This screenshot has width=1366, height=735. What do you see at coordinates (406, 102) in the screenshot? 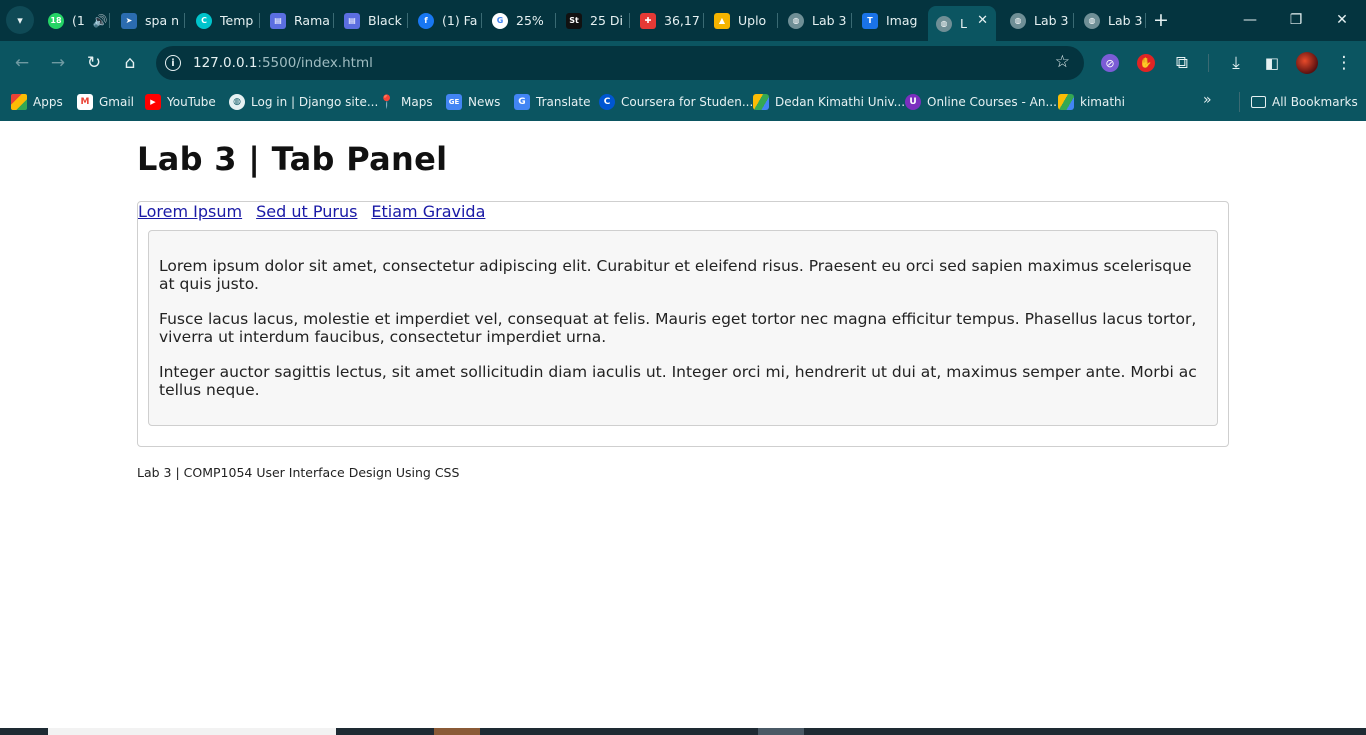
I see `bookmark-maps: 📍 Maps` at bounding box center [406, 102].